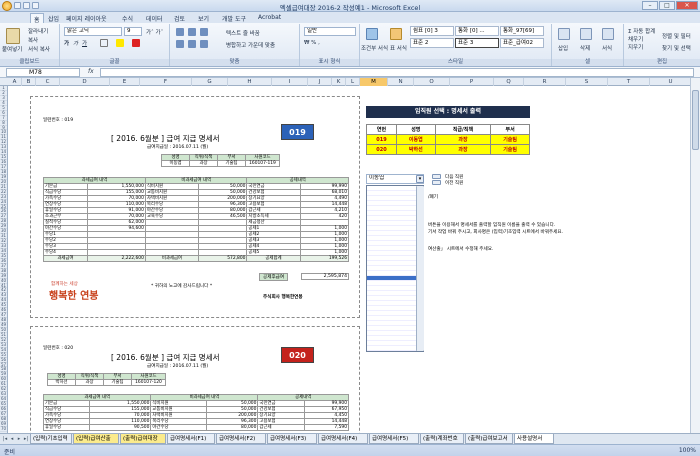 This screenshot has height=456, width=700. What do you see at coordinates (290, 82) in the screenshot?
I see `column-header: I` at bounding box center [290, 82].